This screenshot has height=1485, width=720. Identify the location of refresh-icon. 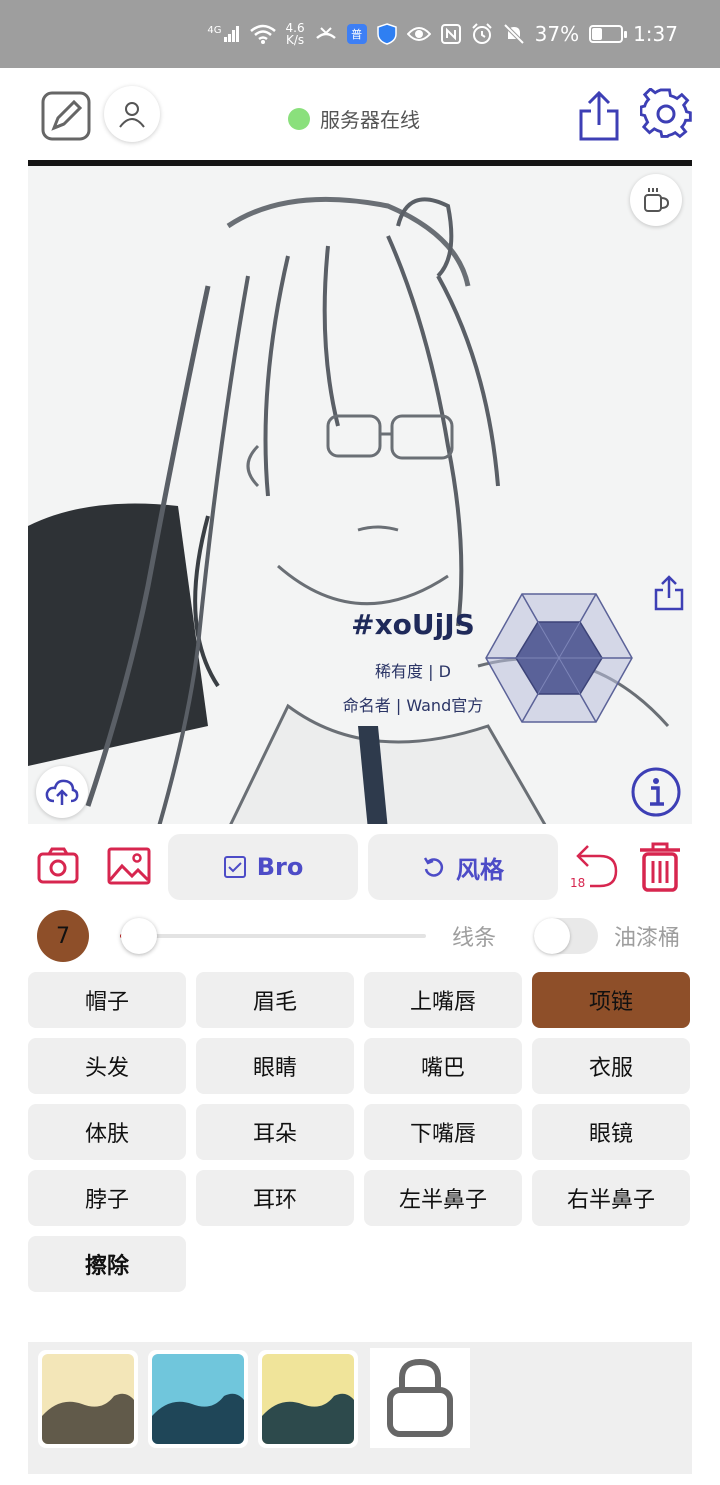
(433, 867).